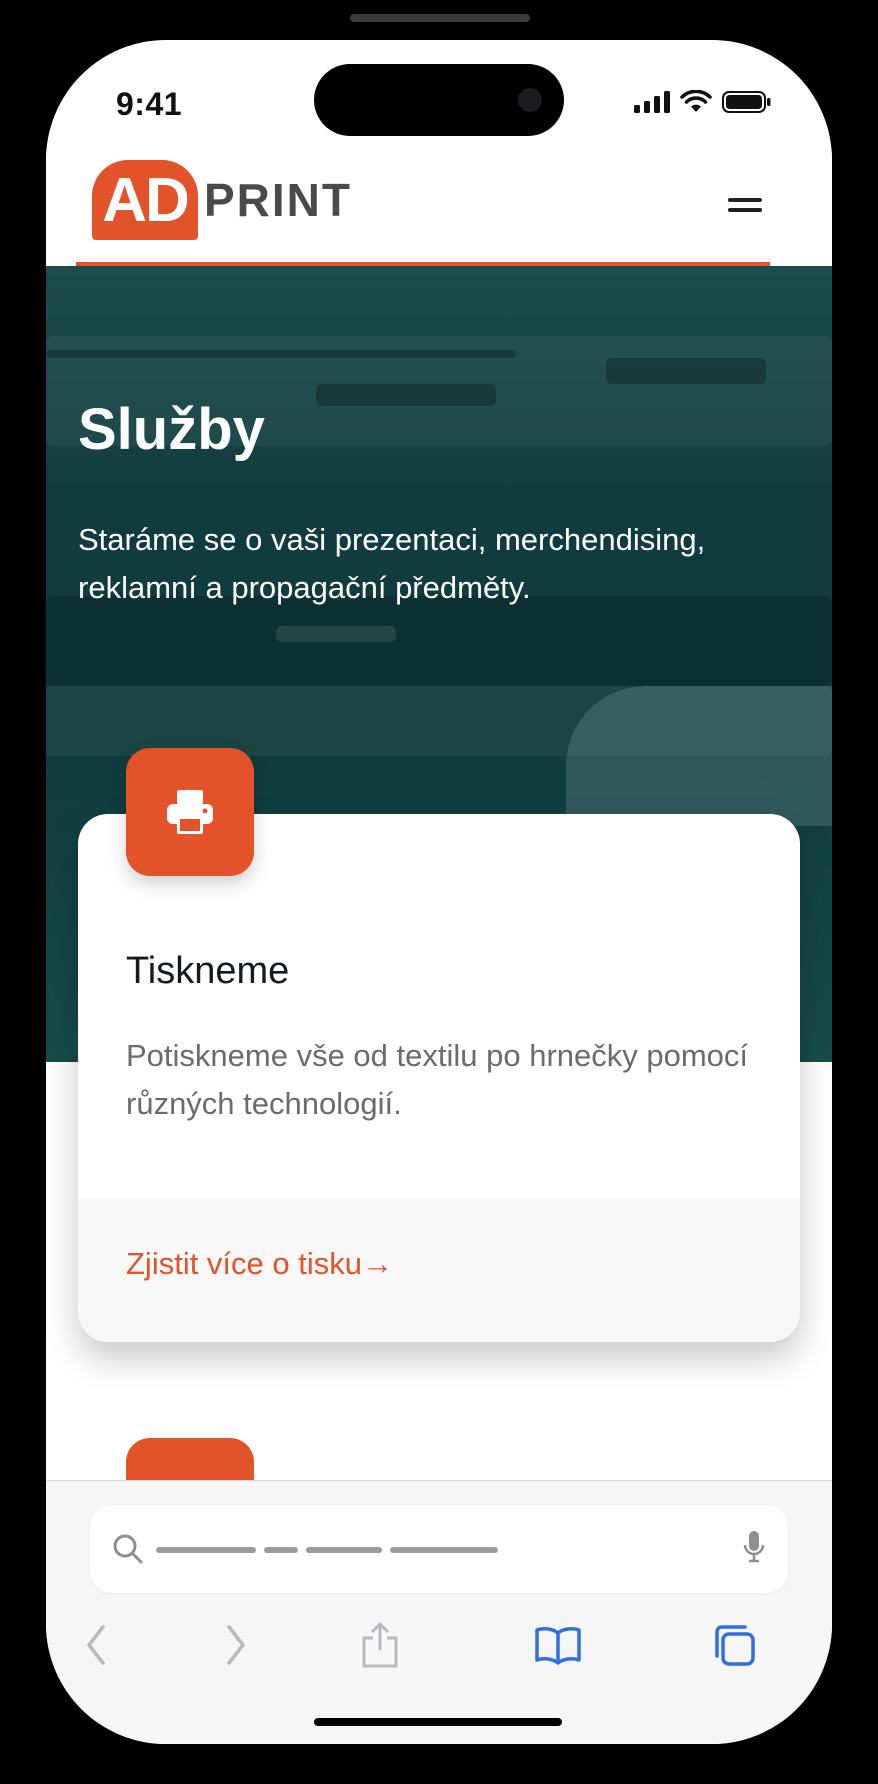 This screenshot has width=878, height=1784. What do you see at coordinates (439, 210) in the screenshot?
I see `site-header: AD PRINT` at bounding box center [439, 210].